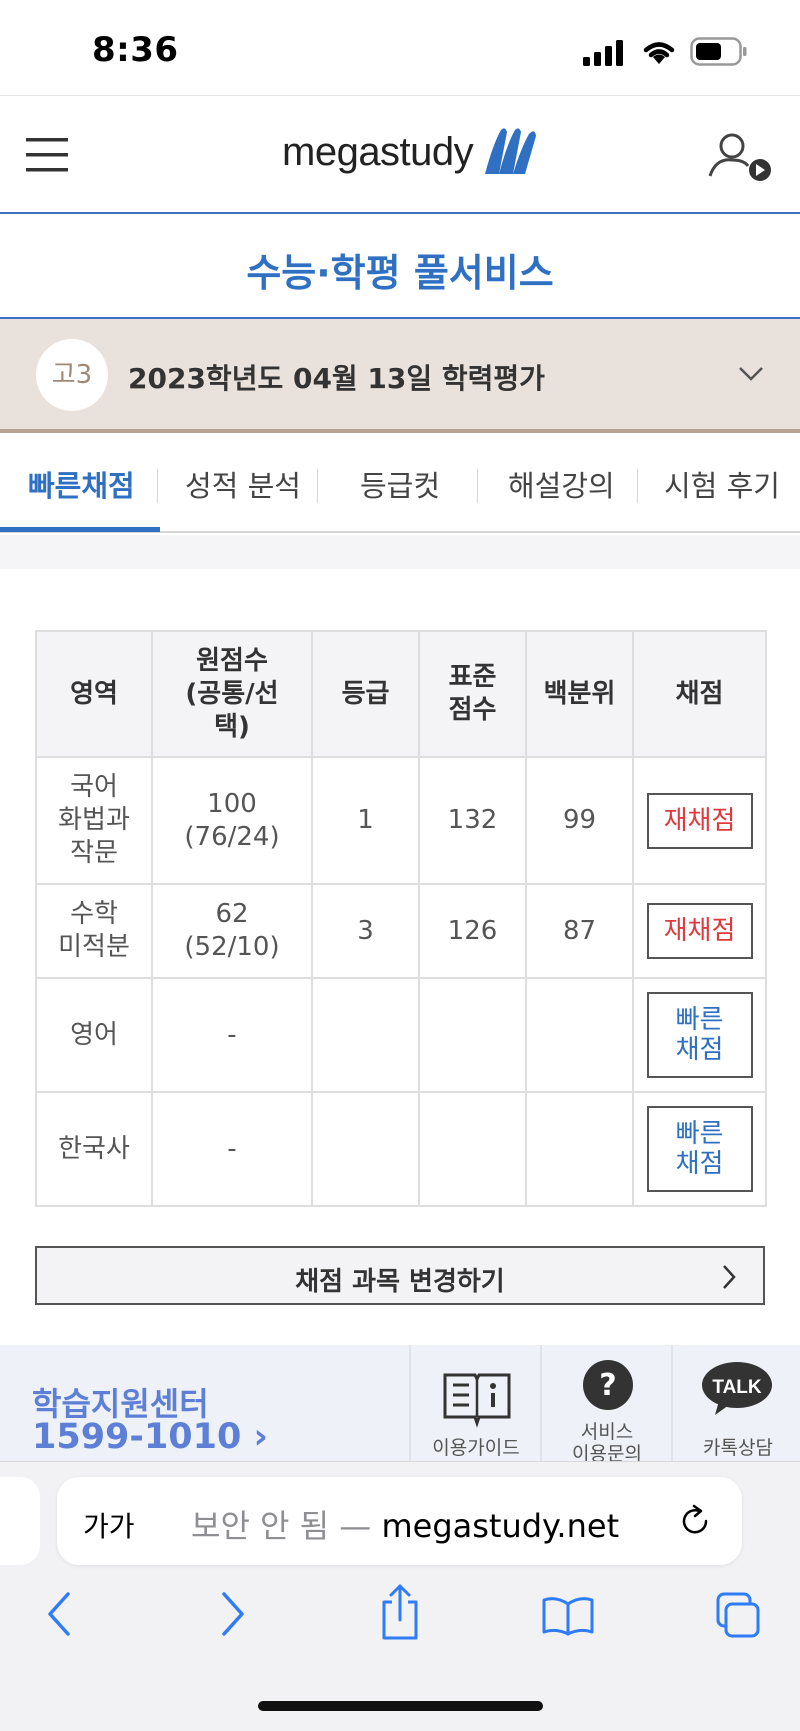 The image size is (800, 1731). Describe the element at coordinates (81, 484) in the screenshot. I see `tab-quick-scoring: 빠른채점` at that location.